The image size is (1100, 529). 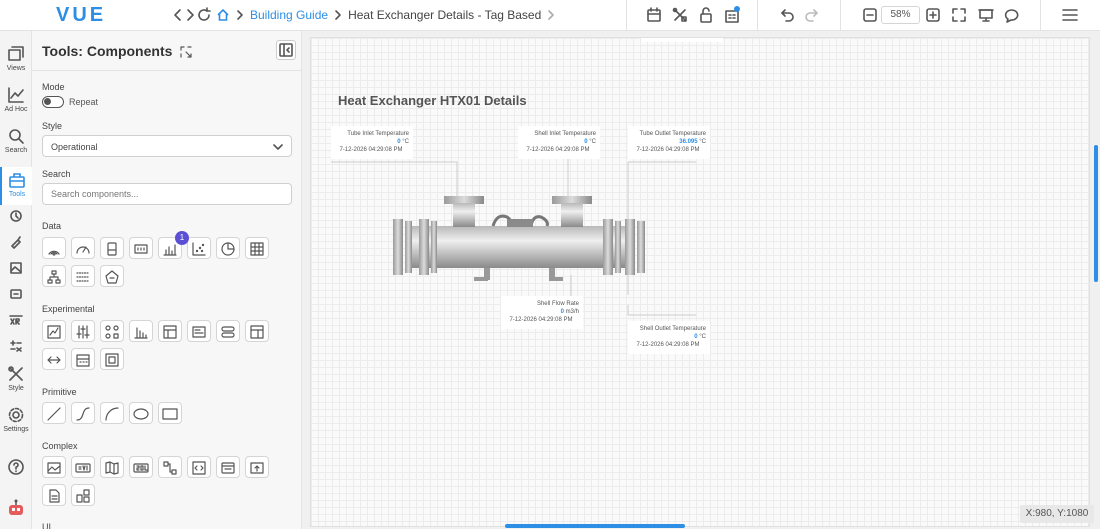 I want to click on component-sliders-button, so click(x=83, y=331).